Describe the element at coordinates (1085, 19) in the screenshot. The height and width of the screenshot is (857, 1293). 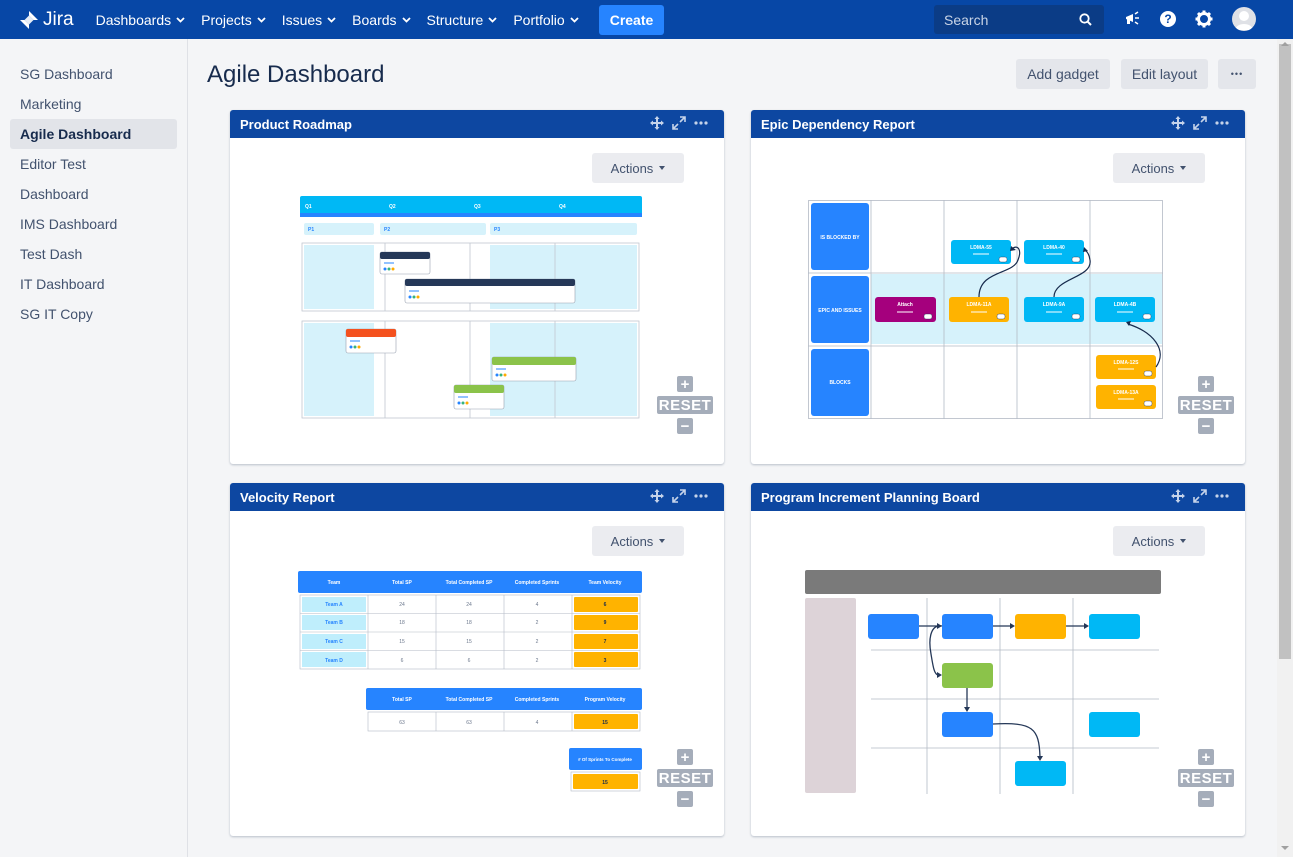
I see `search-icon` at that location.